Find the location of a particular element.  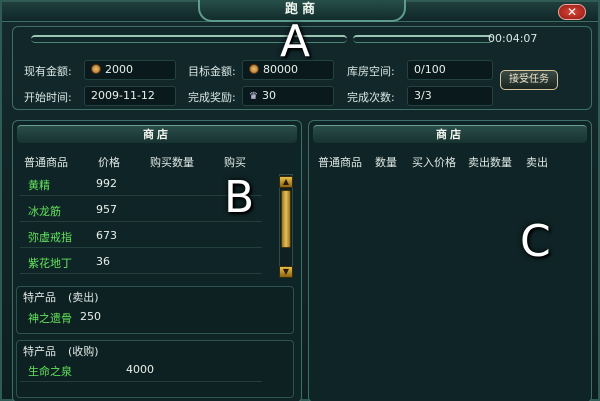

column-header-buy: 购买 is located at coordinates (235, 162).